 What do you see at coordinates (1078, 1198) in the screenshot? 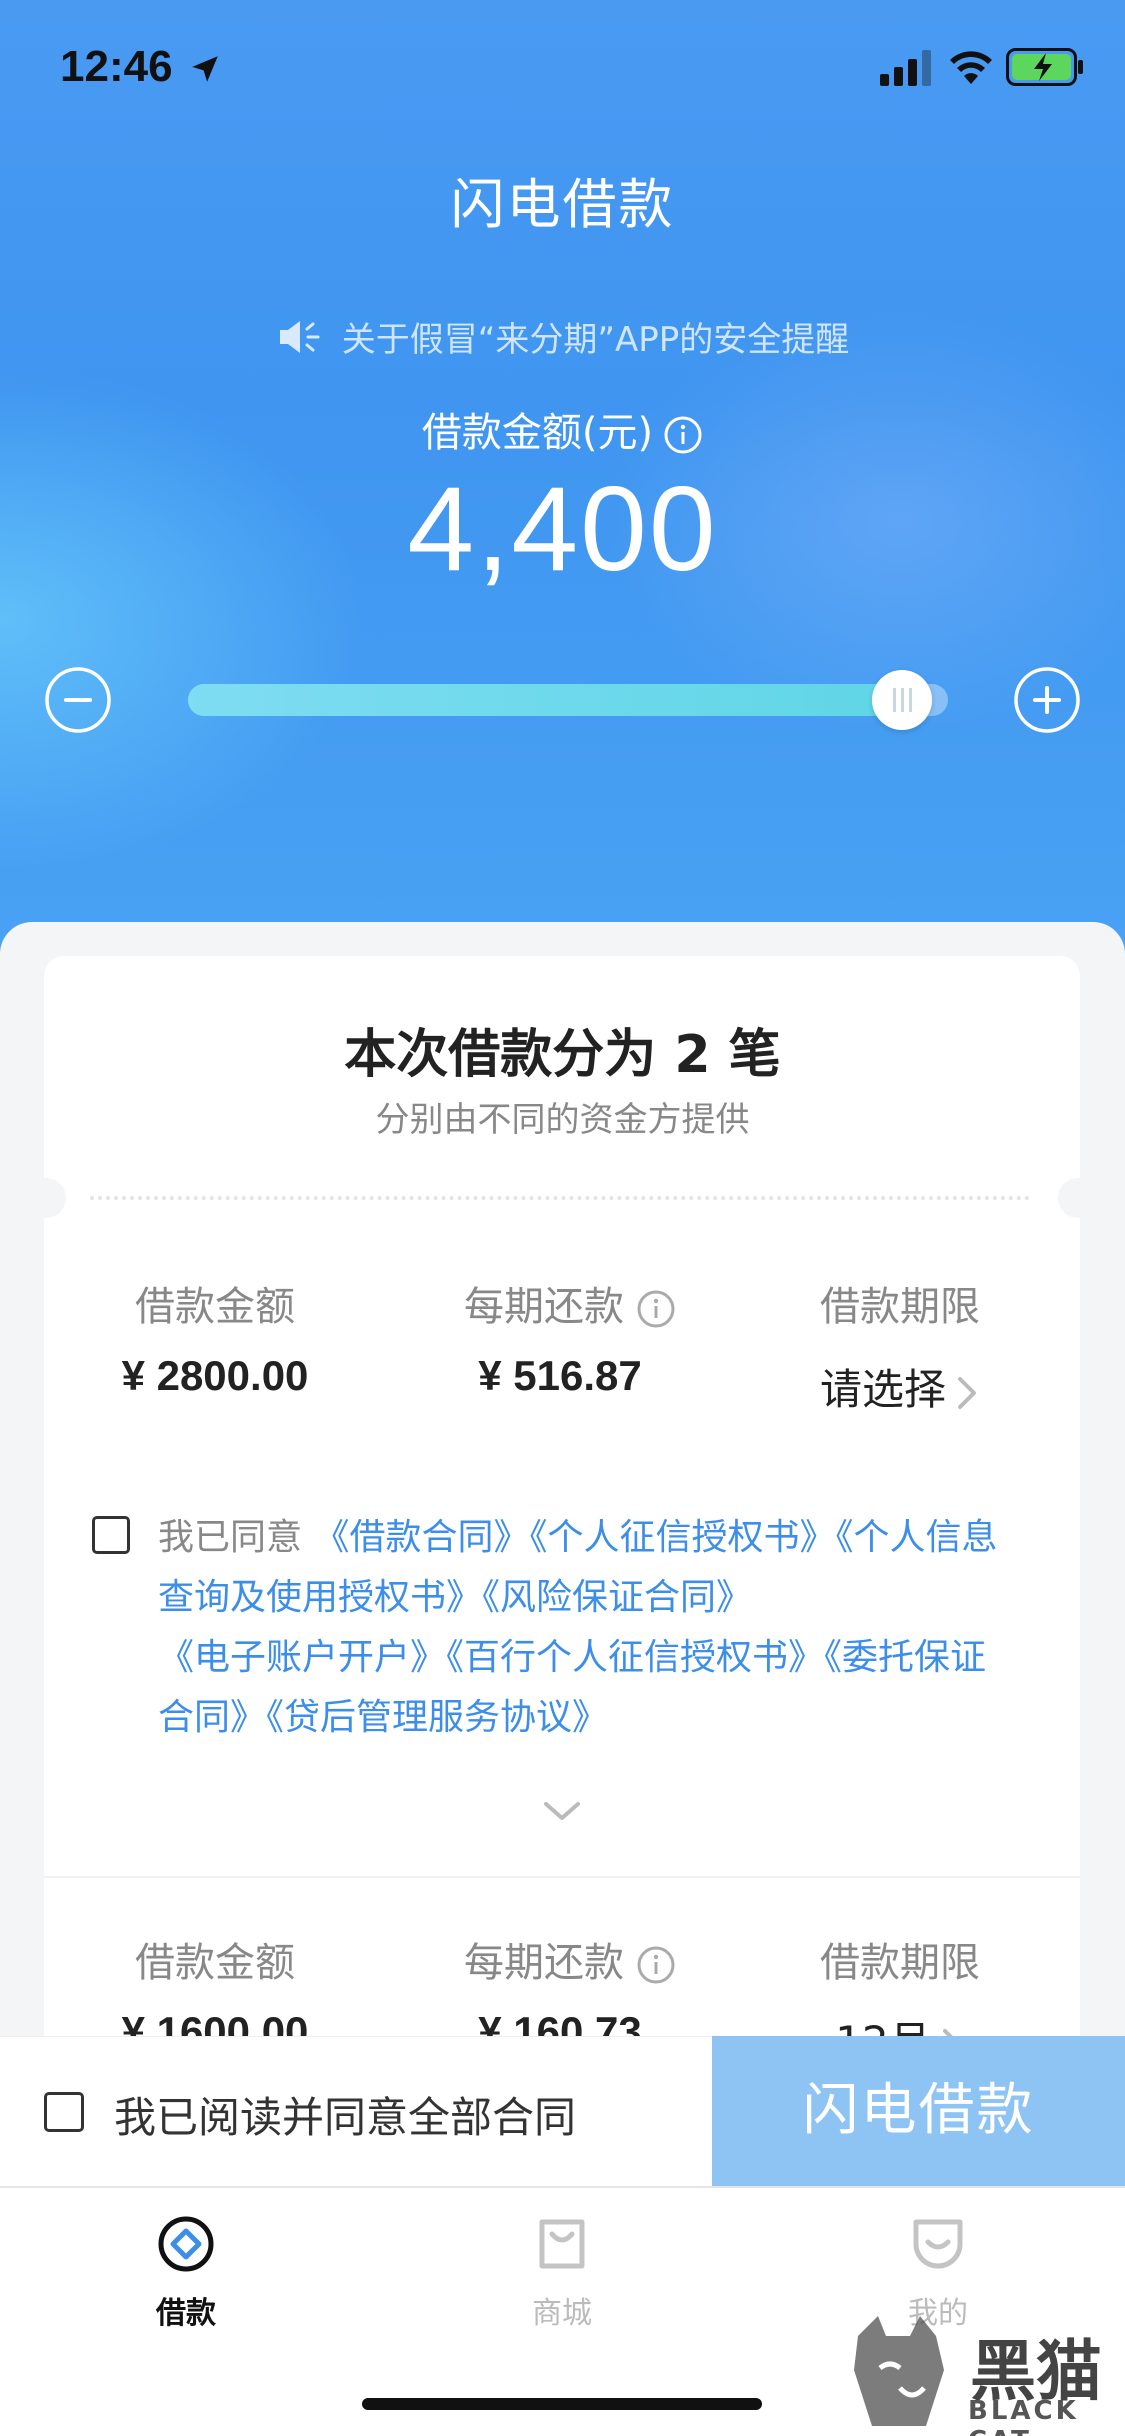
I see `card-notch-right` at bounding box center [1078, 1198].